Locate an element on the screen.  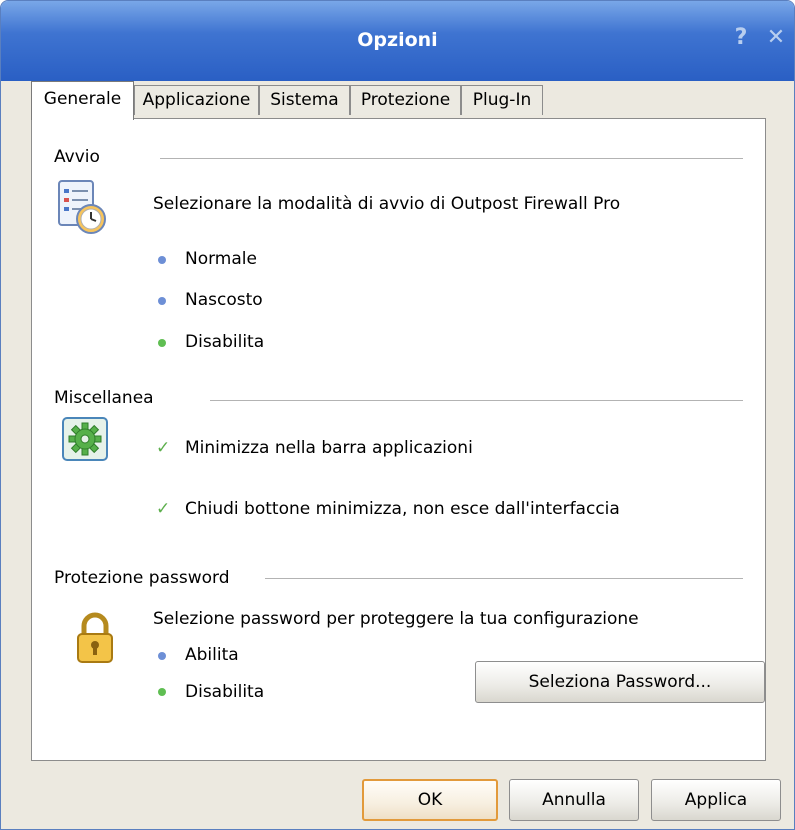
cancel-button: Annulla is located at coordinates (574, 800).